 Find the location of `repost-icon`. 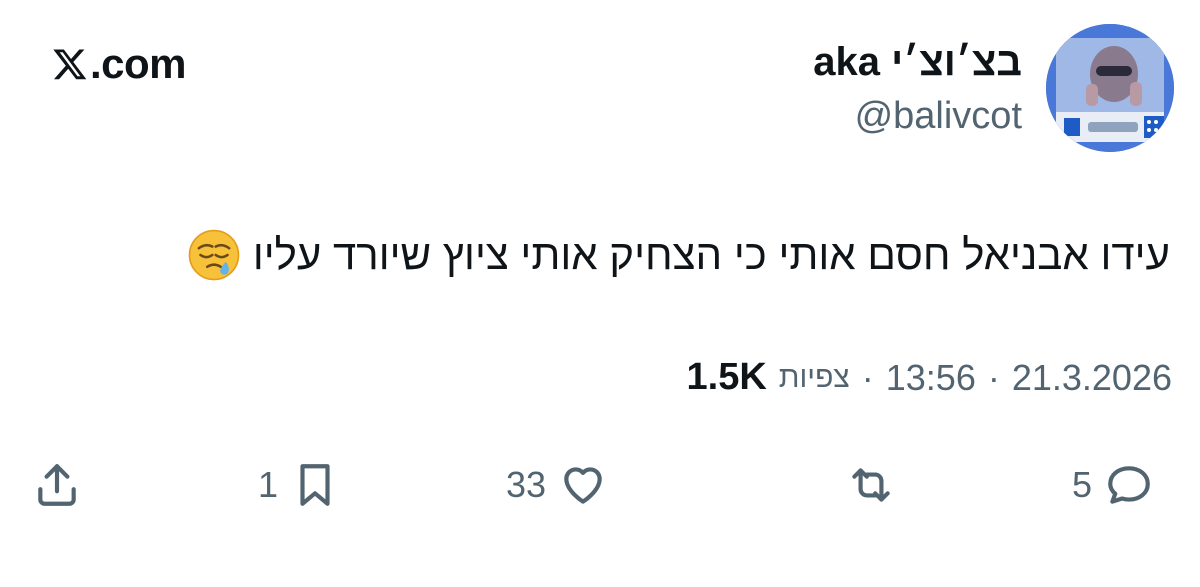

repost-icon is located at coordinates (871, 485).